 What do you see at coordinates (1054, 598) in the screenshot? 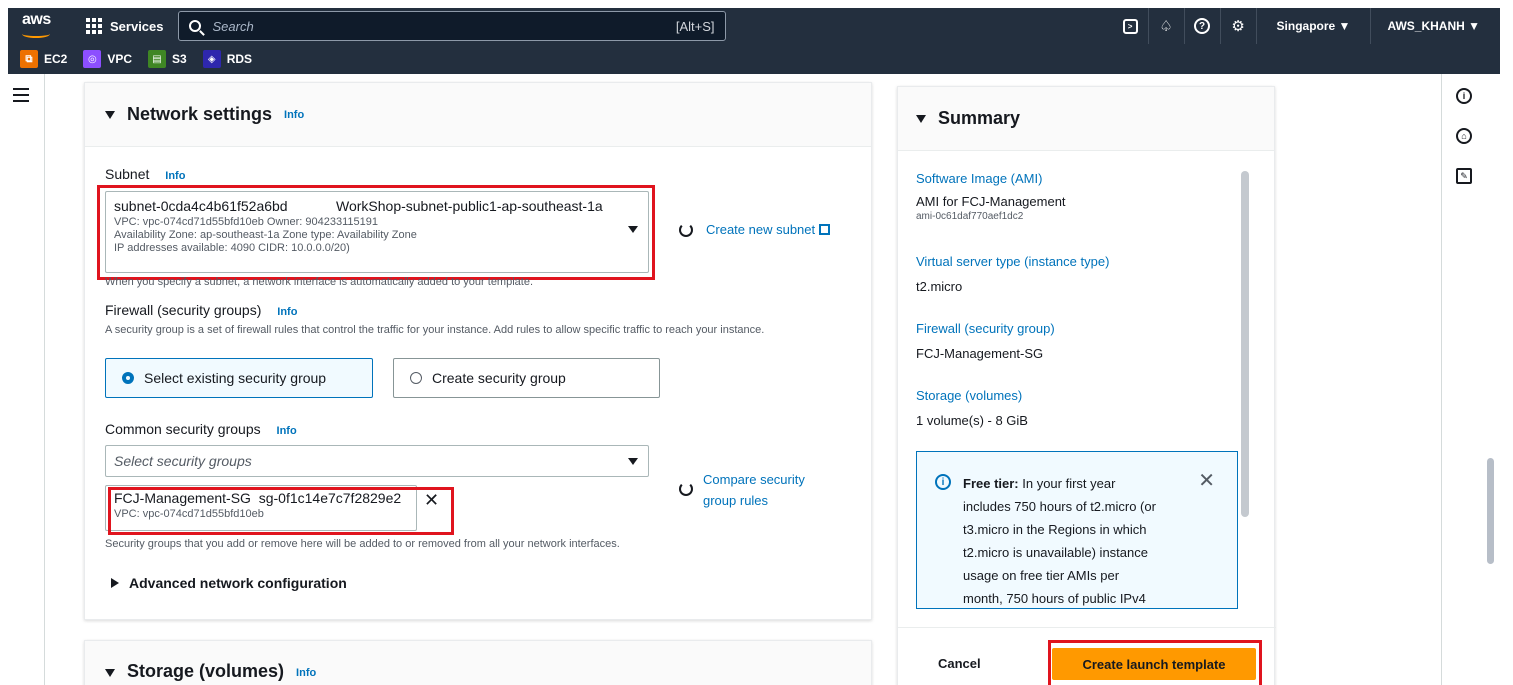
I see `free-tier-line6: month, 750 hours of public IPv4` at bounding box center [1054, 598].